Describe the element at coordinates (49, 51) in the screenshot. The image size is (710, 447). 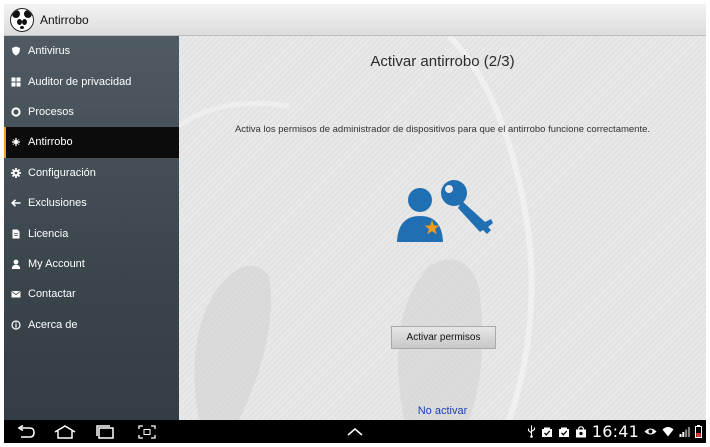
I see `sidebar-item-label: Antivirus` at that location.